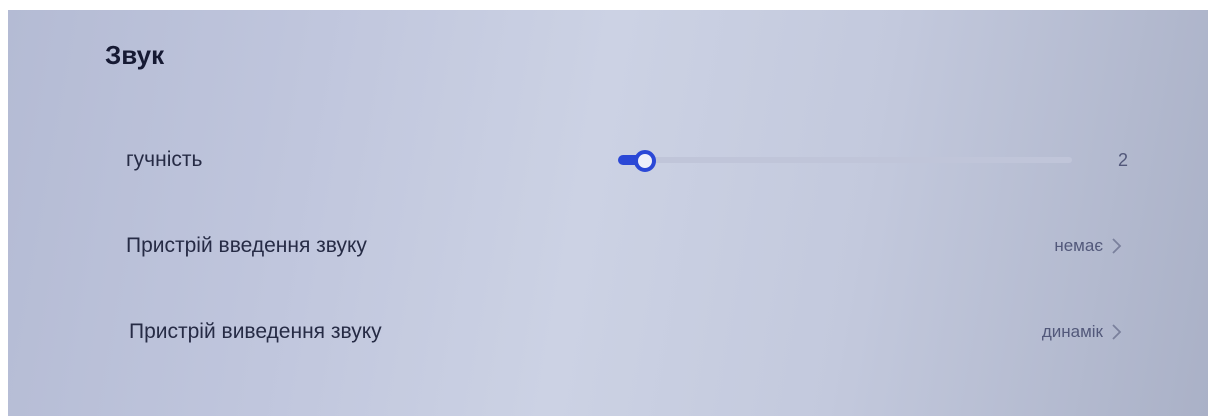 The width and height of the screenshot is (1209, 416). Describe the element at coordinates (644, 161) in the screenshot. I see `volume-slider-handle` at that location.